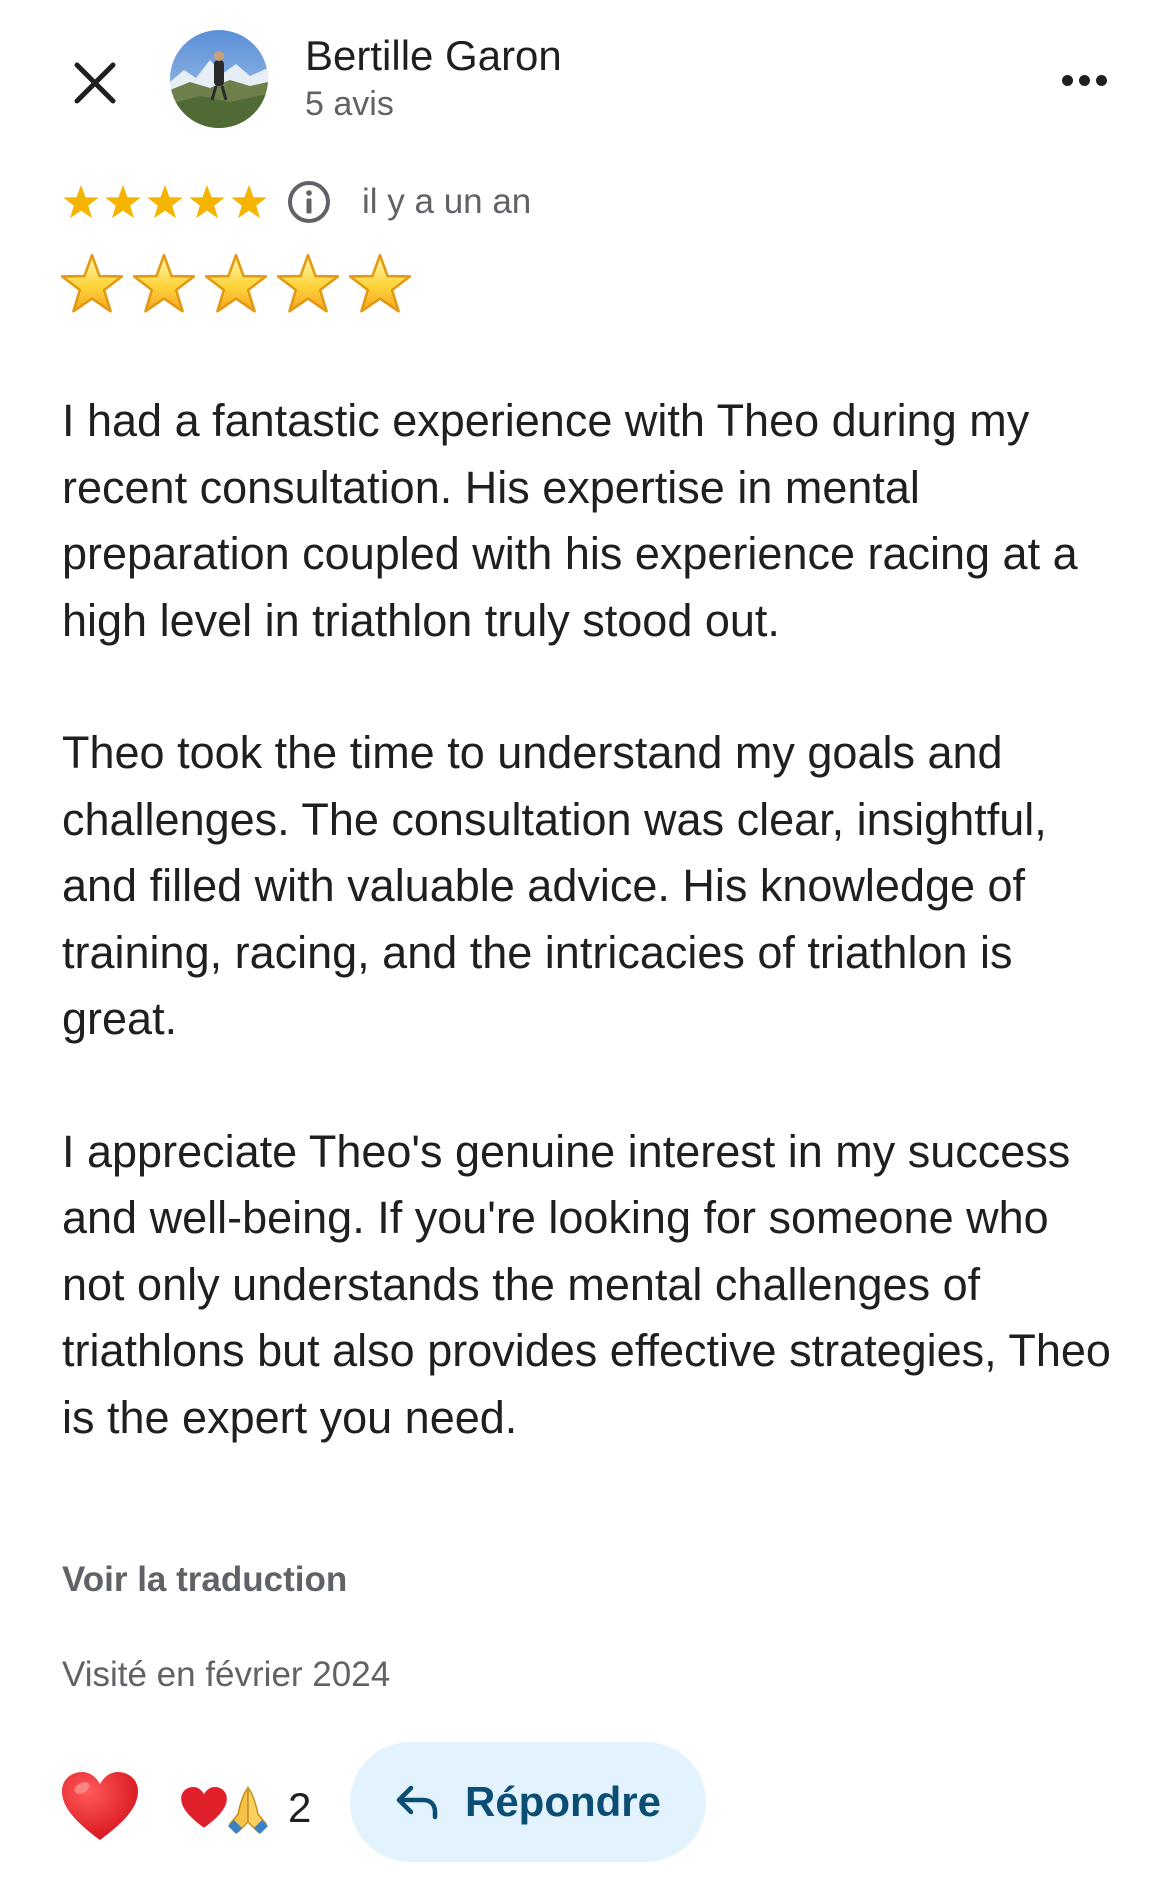 The height and width of the screenshot is (1877, 1169). Describe the element at coordinates (300, 1807) in the screenshot. I see `reaction-count: 2` at that location.